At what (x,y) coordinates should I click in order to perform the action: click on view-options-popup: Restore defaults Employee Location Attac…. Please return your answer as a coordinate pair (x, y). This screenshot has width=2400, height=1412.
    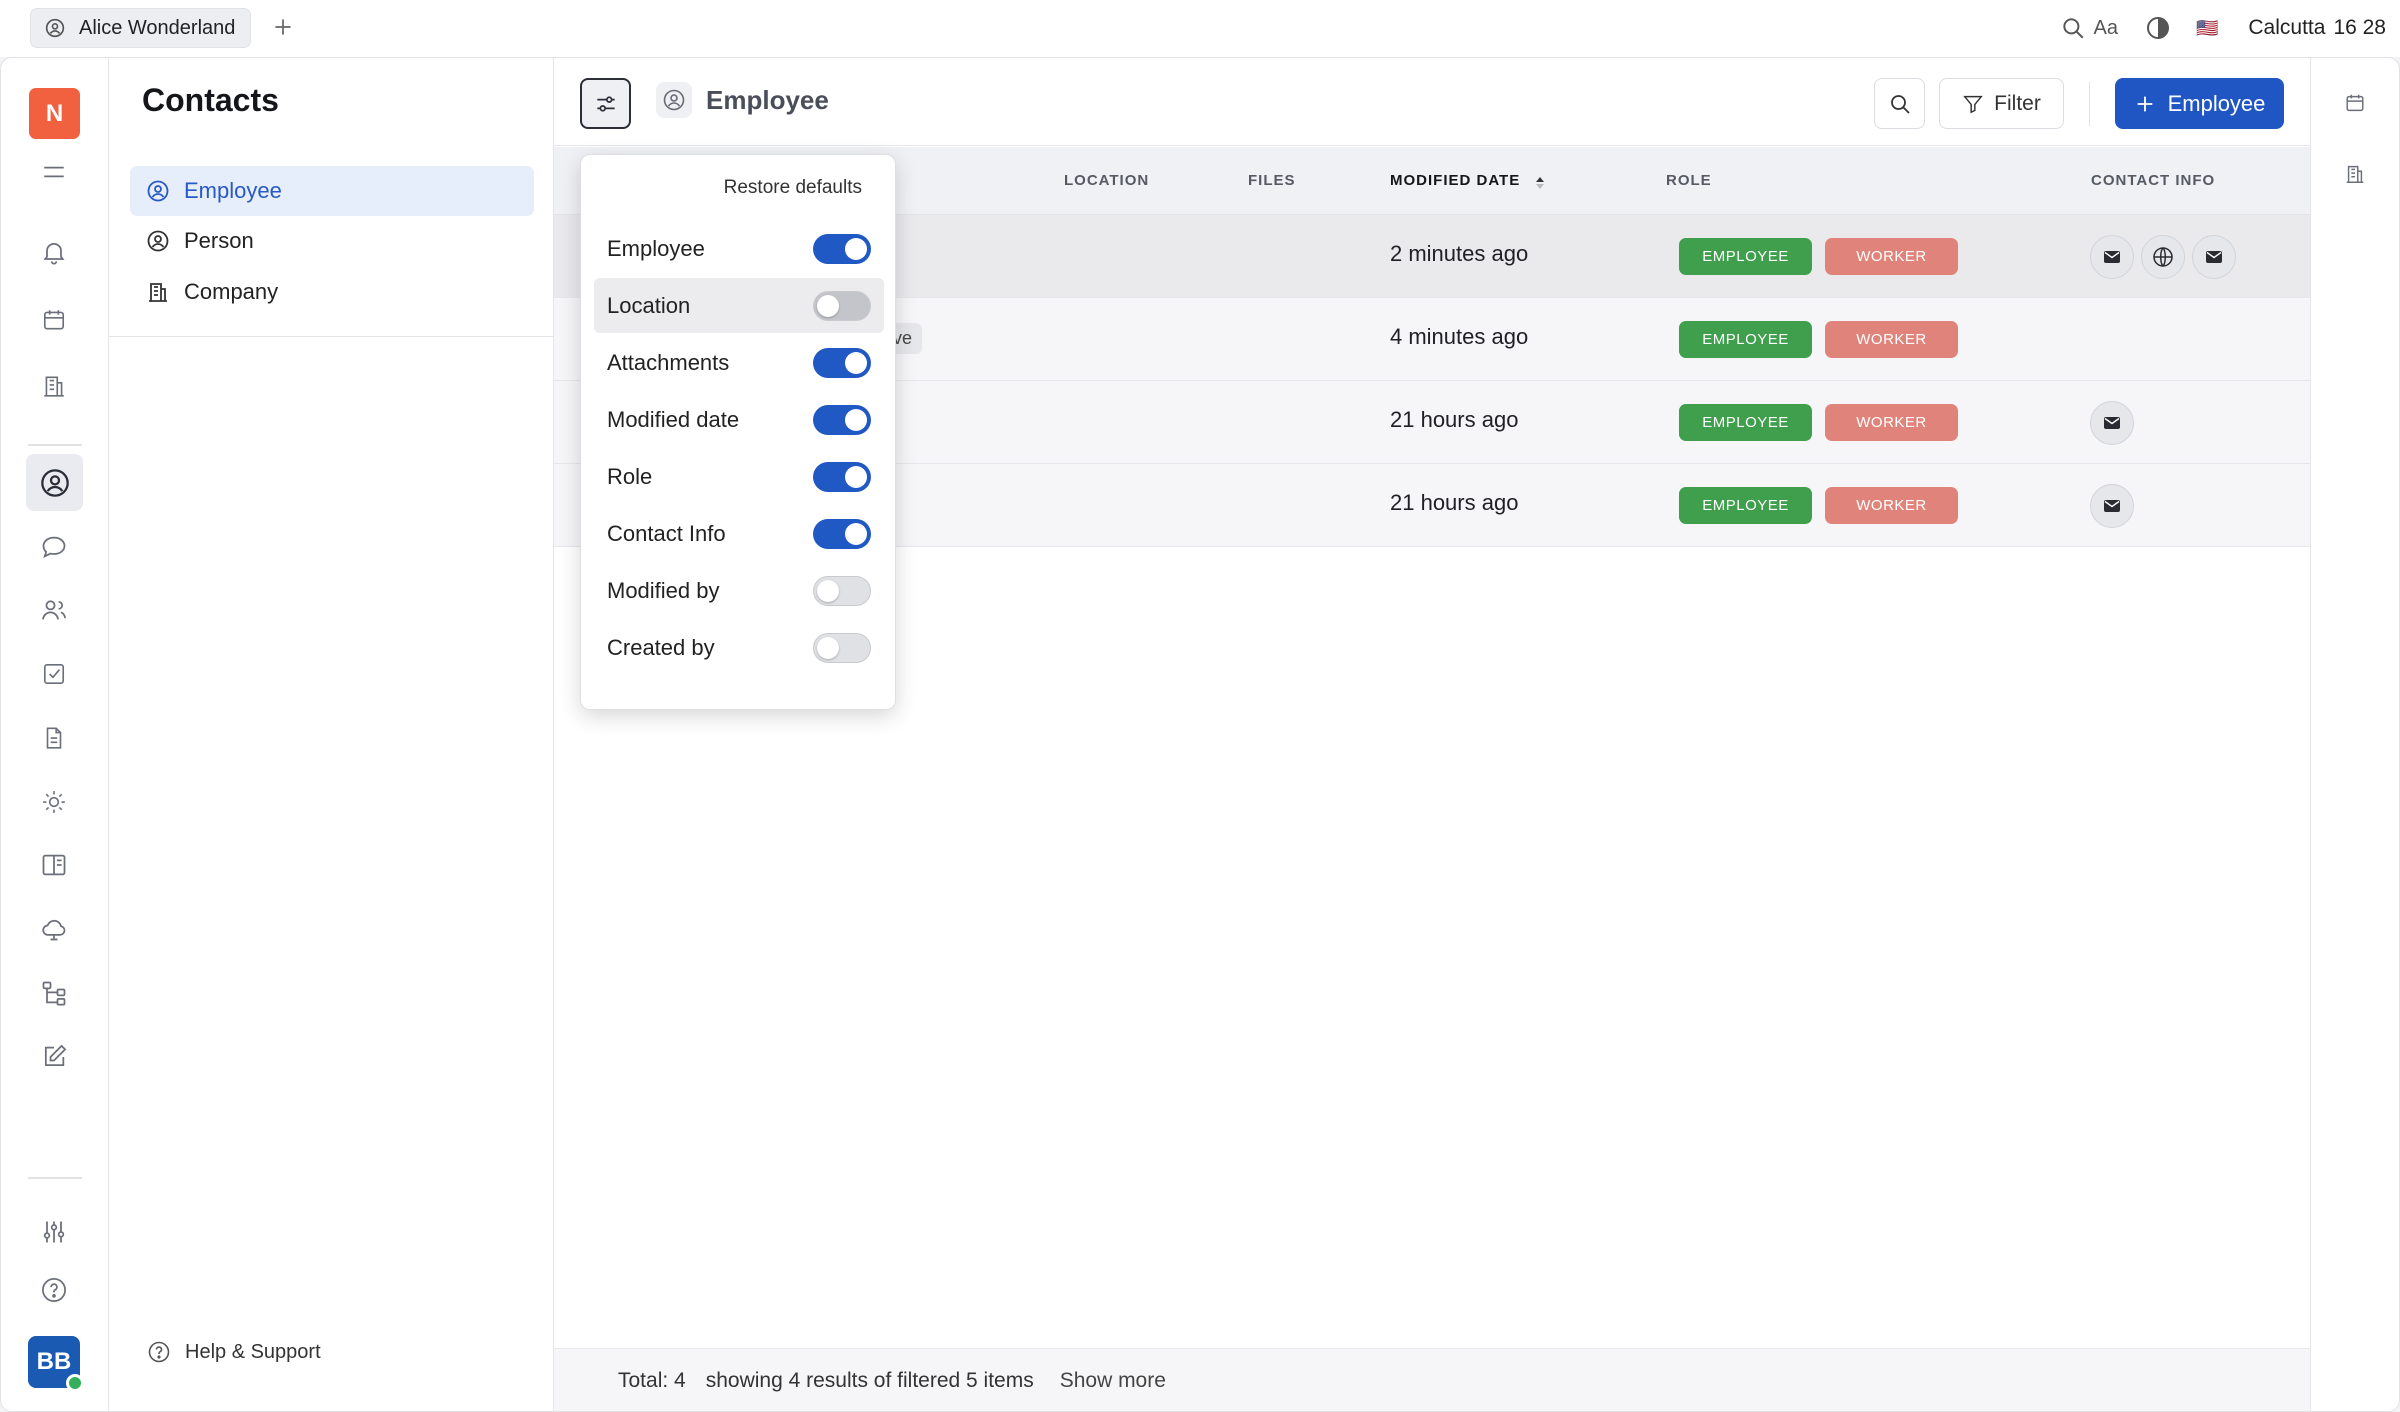
    Looking at the image, I should click on (738, 432).